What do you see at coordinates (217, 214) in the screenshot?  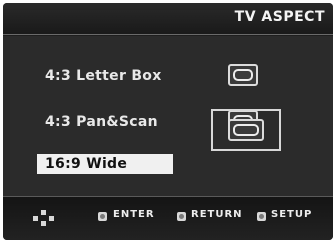 I see `return-label: RETURN` at bounding box center [217, 214].